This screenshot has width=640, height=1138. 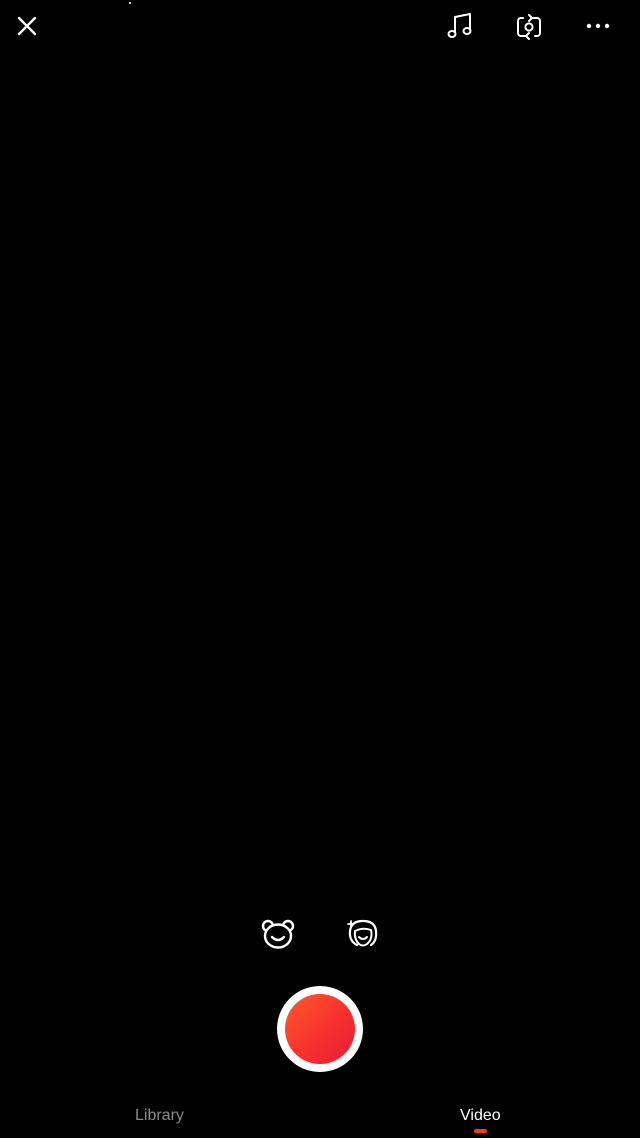 I want to click on close-button, so click(x=27, y=26).